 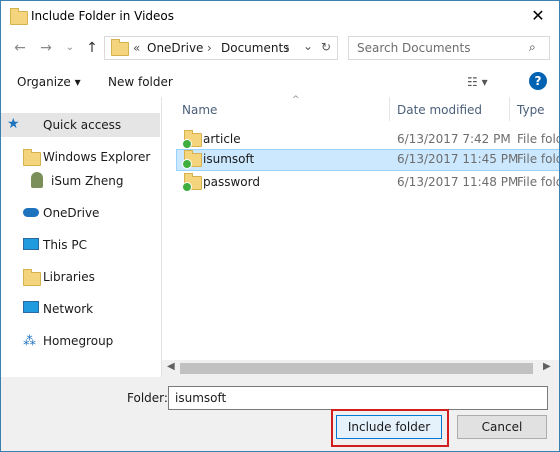 What do you see at coordinates (280, 81) in the screenshot?
I see `command-toolbar: Organize ▾ New folder ☷ ▾ ?` at bounding box center [280, 81].